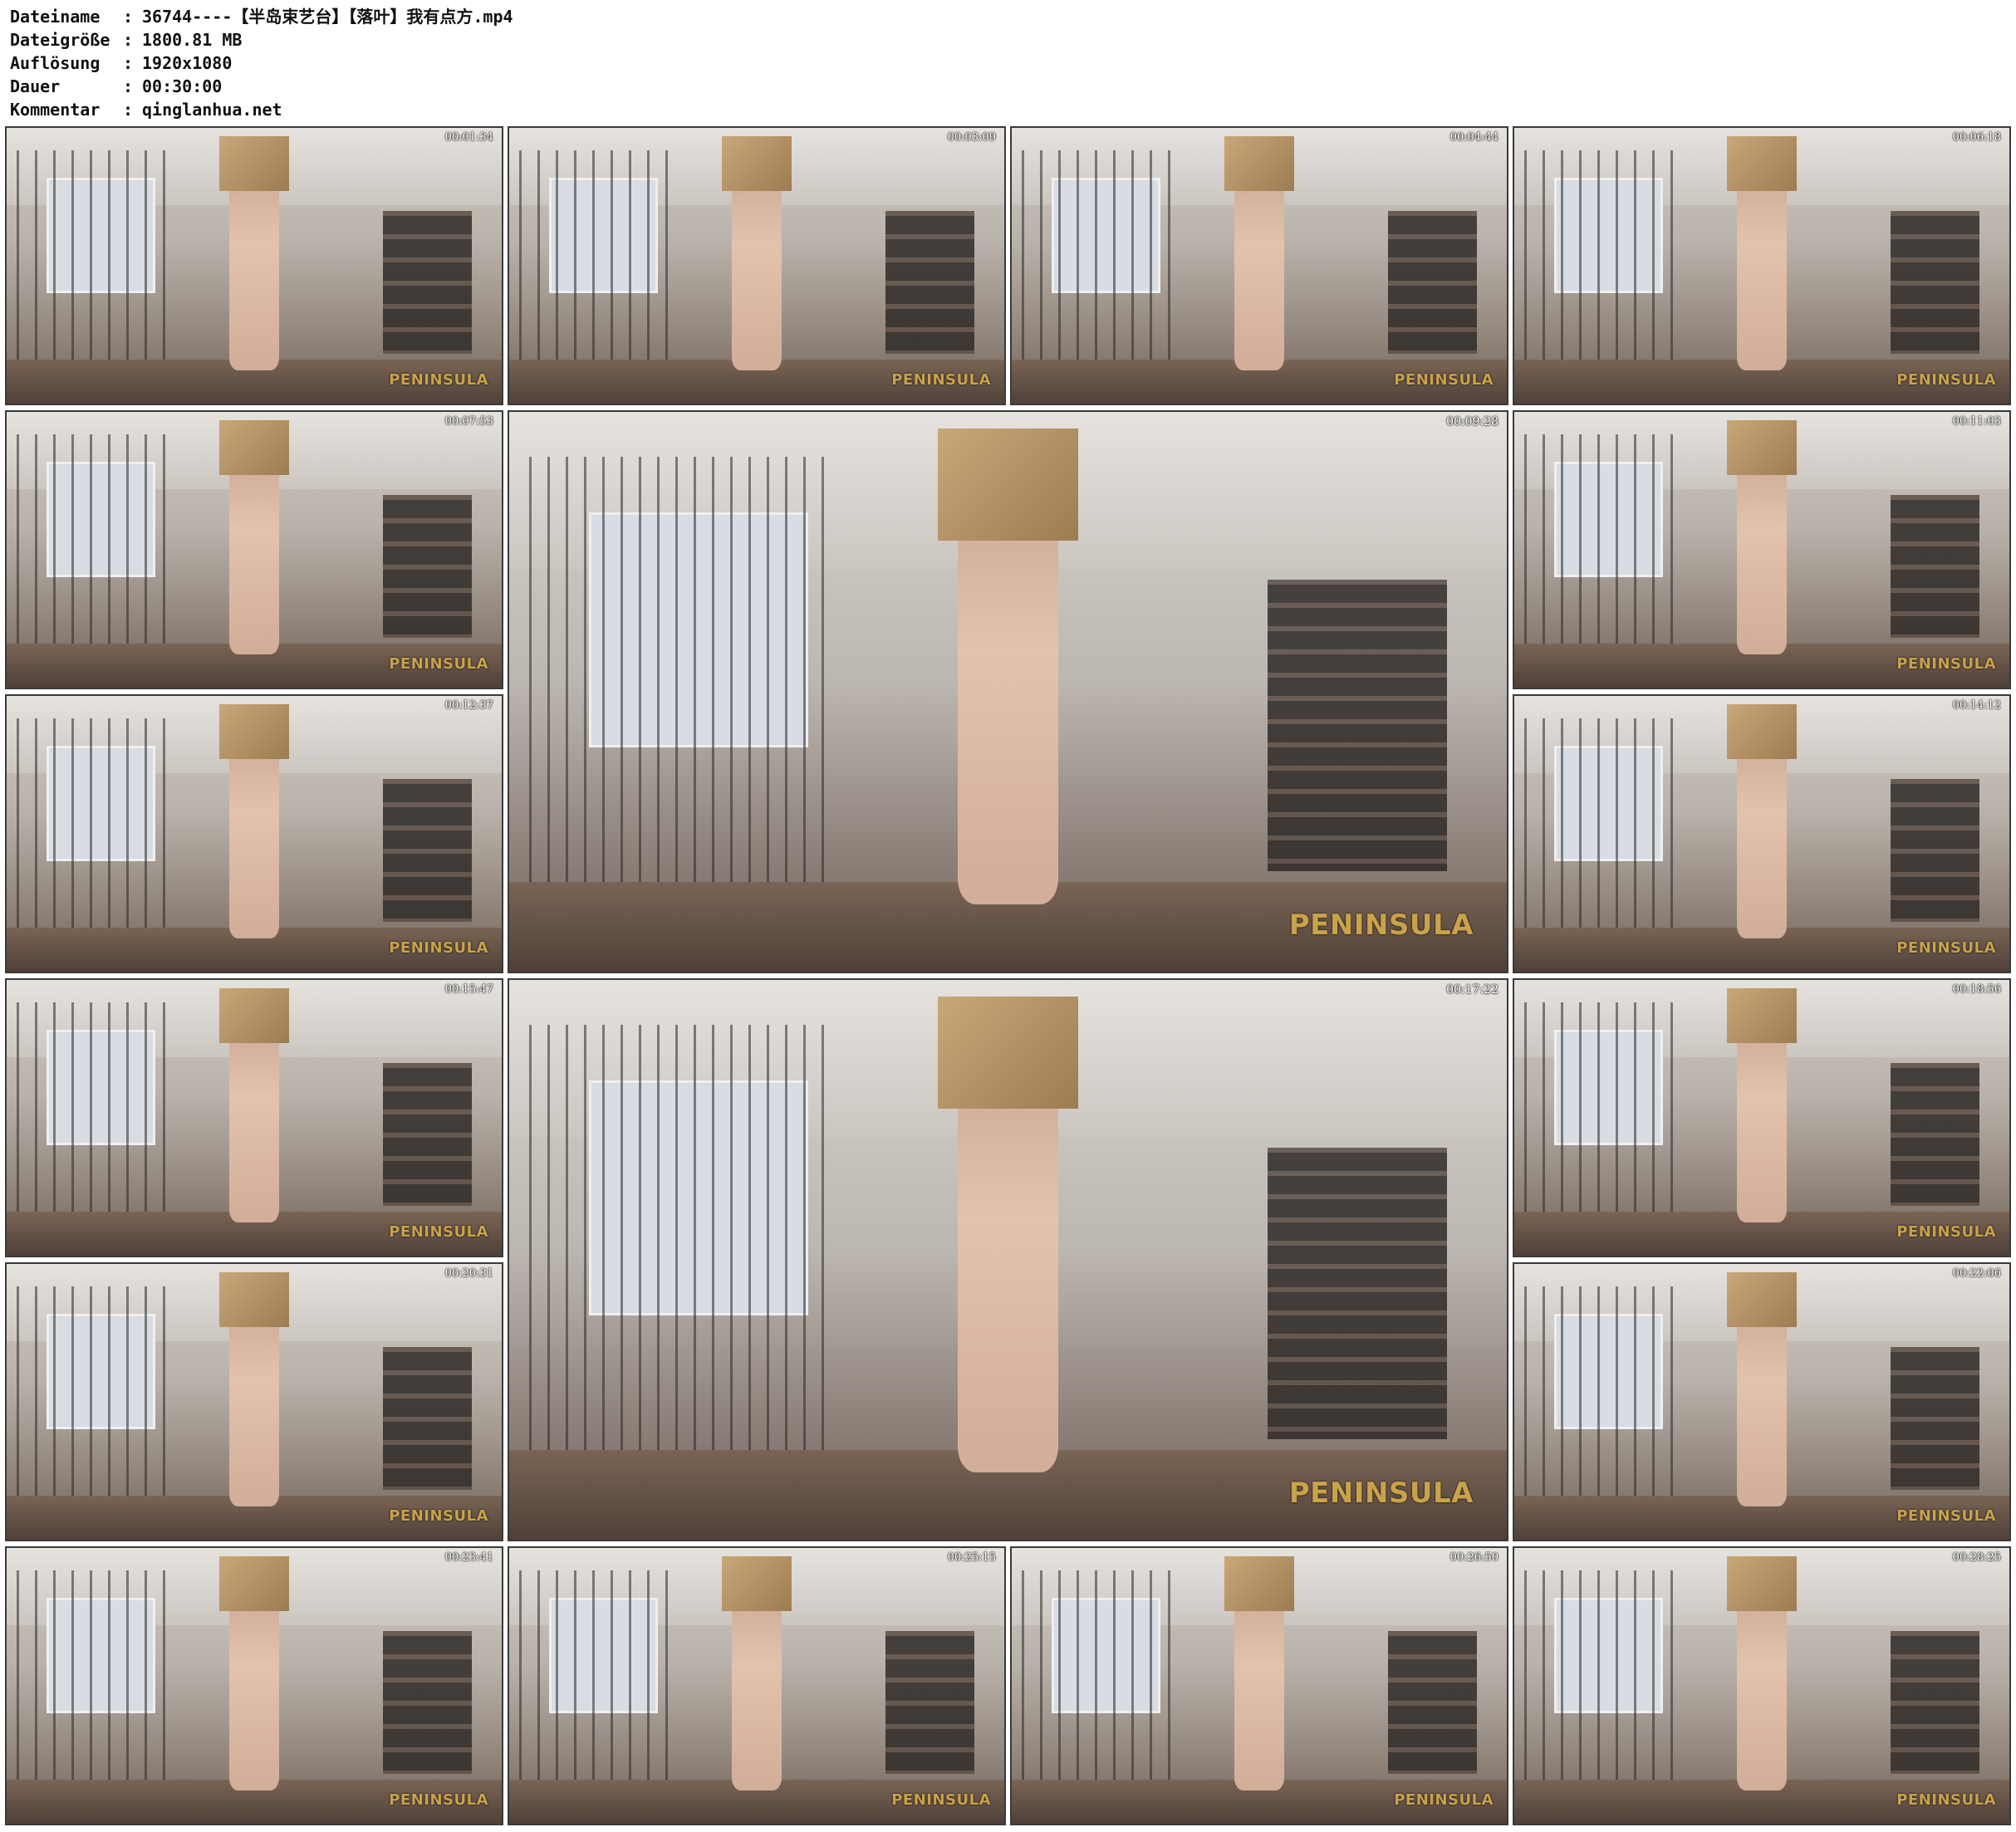 This screenshot has width=2016, height=1832. Describe the element at coordinates (1472, 422) in the screenshot. I see `thumbnail-timestamp: 00:09:28` at that location.